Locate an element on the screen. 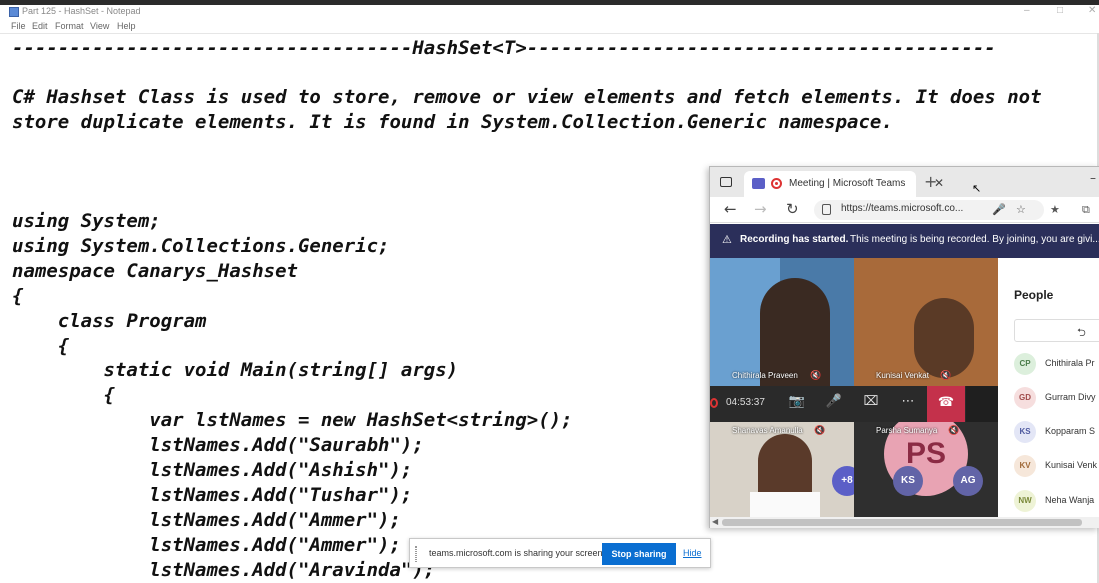 The width and height of the screenshot is (1099, 583). hang-up-button: ☎ is located at coordinates (946, 404).